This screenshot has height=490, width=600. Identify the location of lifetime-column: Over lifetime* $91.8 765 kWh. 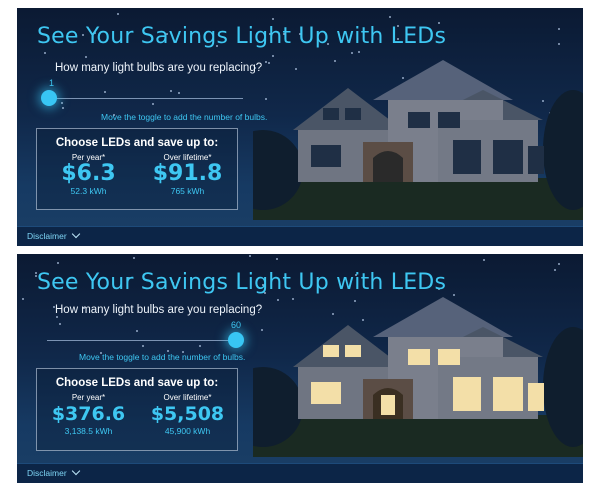
(187, 174).